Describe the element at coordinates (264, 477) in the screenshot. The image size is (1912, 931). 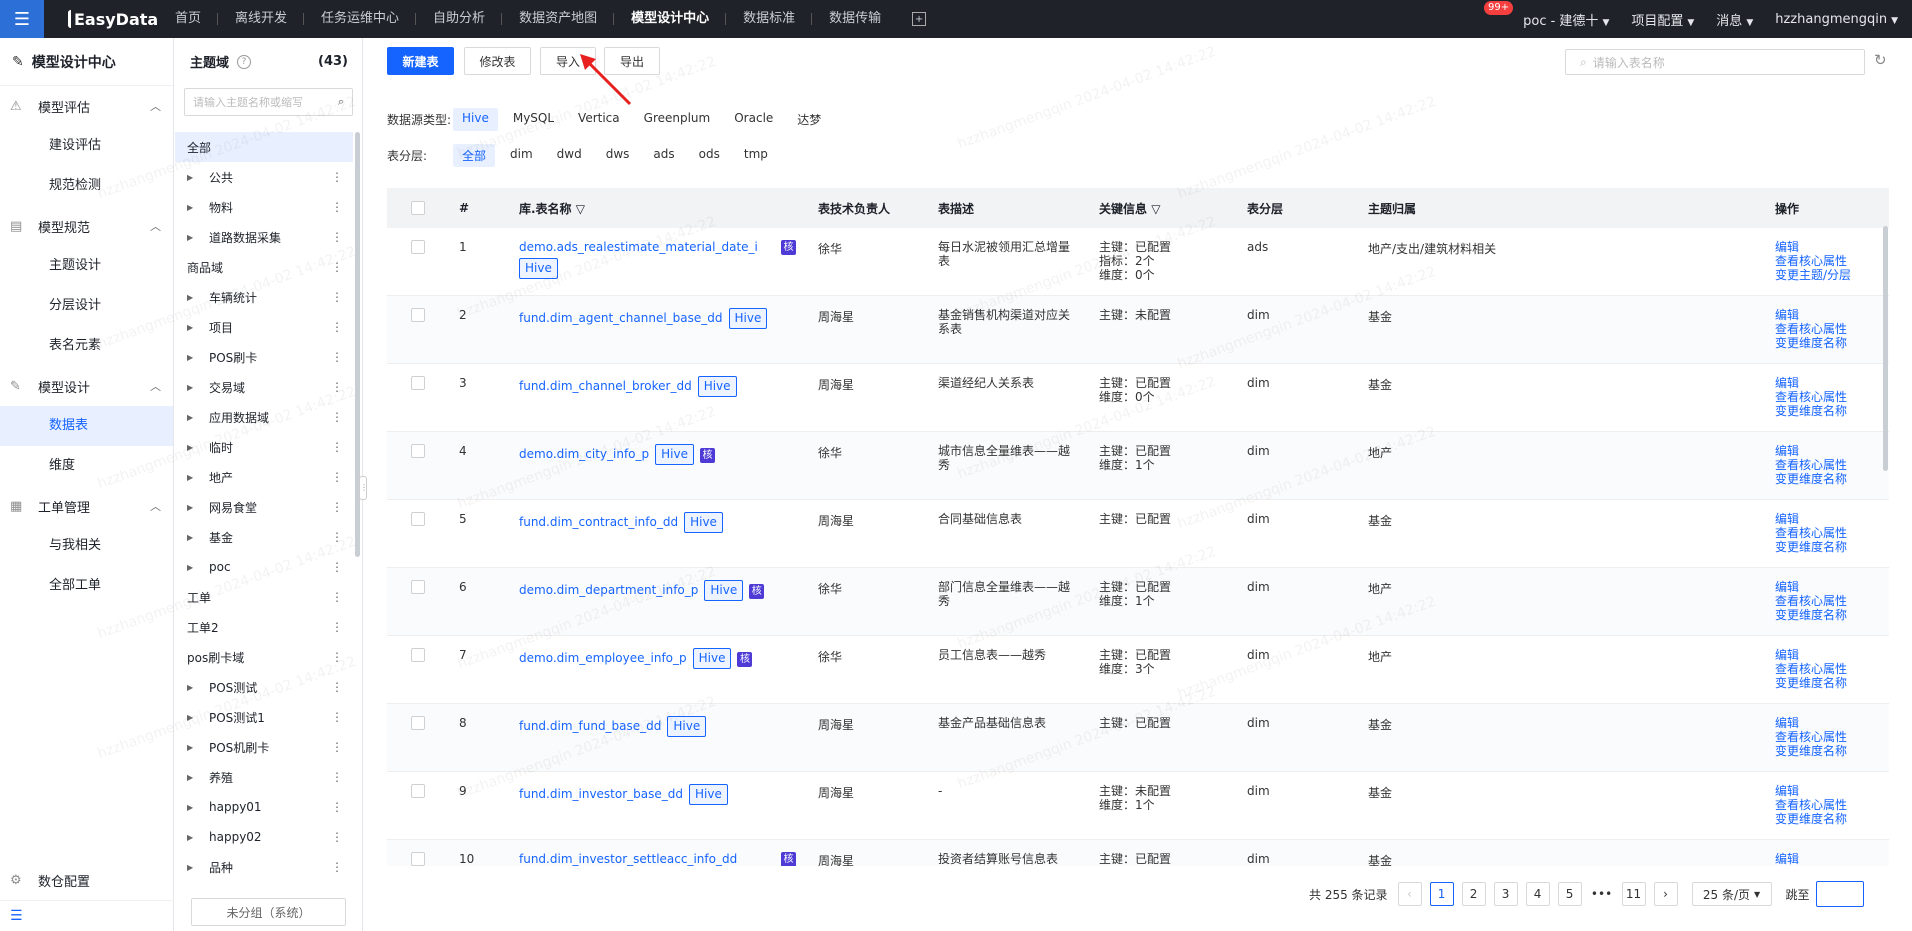
I see `topic-item: ▶ 地产 ⋮` at that location.